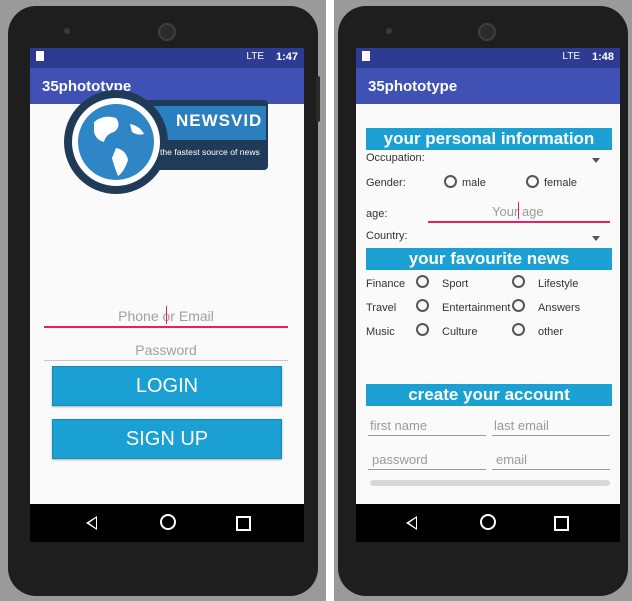  I want to click on news-radio-music, so click(422, 329).